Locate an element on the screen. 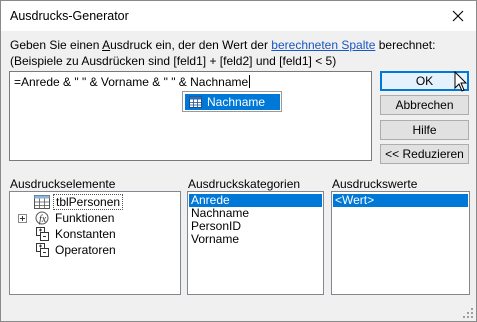 The image size is (477, 322). autocomplete-popup: Nachname is located at coordinates (232, 101).